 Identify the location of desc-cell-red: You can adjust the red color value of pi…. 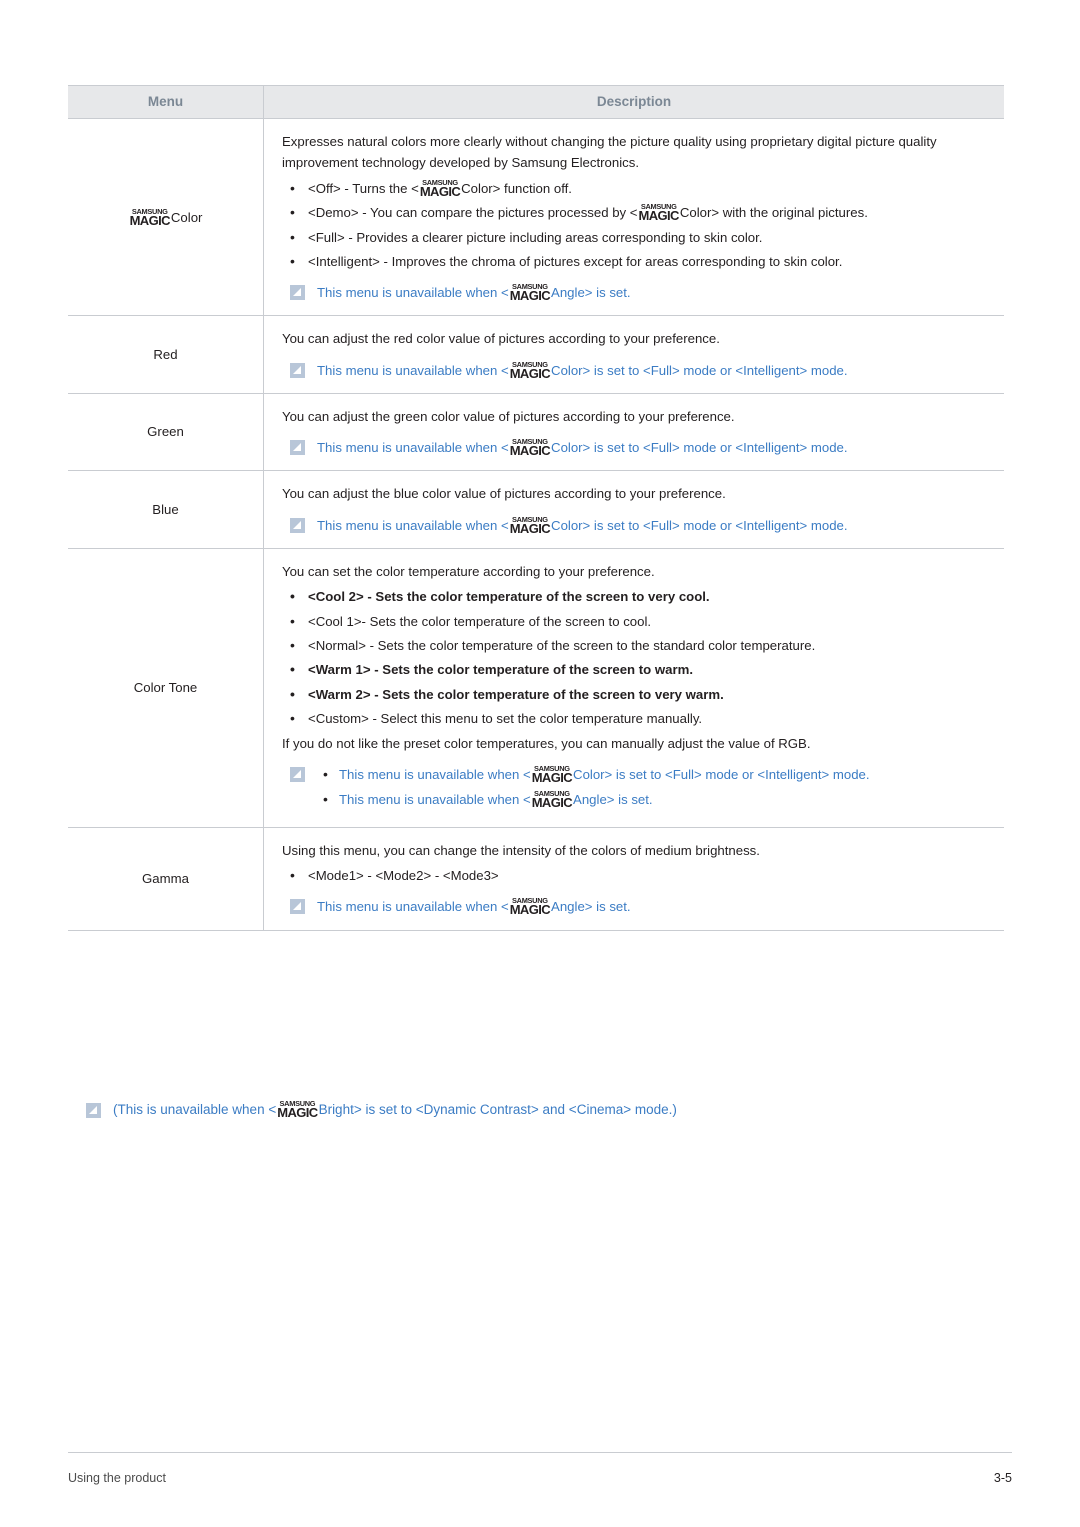
(633, 354).